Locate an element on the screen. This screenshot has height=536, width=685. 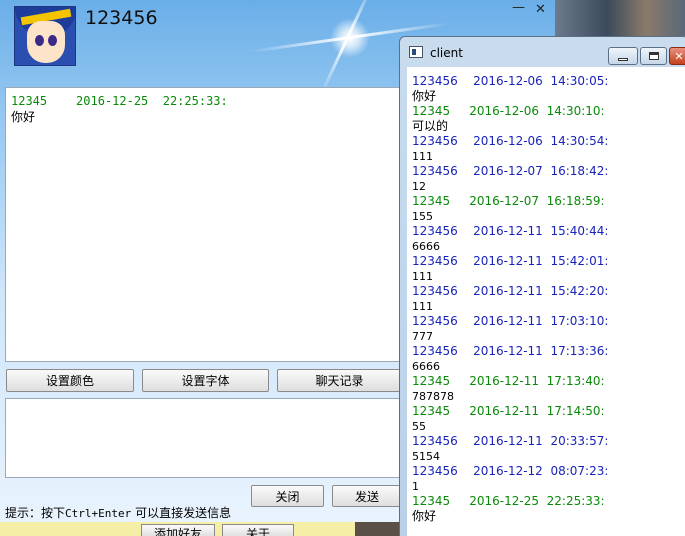
client-message: 123456 2016-12-11 15:42:20: 111 is located at coordinates (548, 299).